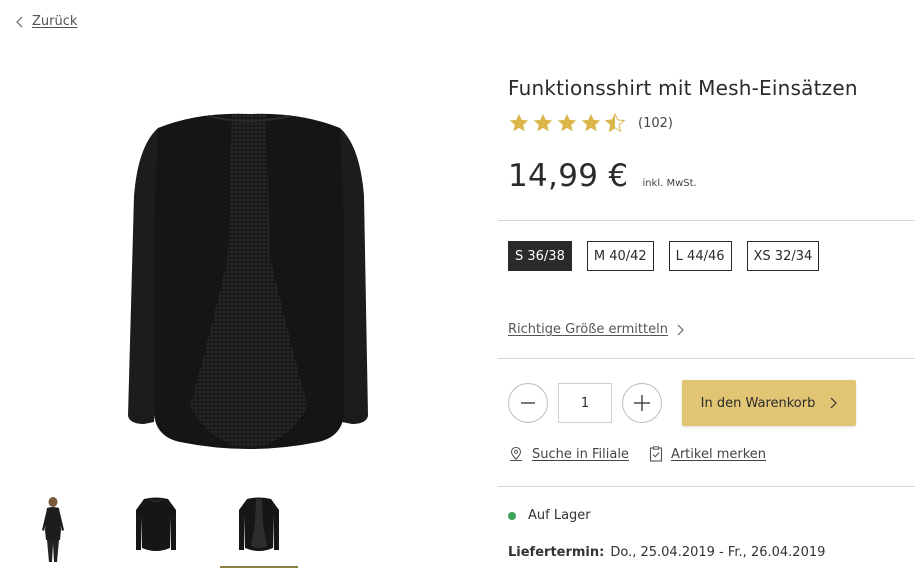 This screenshot has height=584, width=915. I want to click on size-option-m: M 40/42, so click(620, 256).